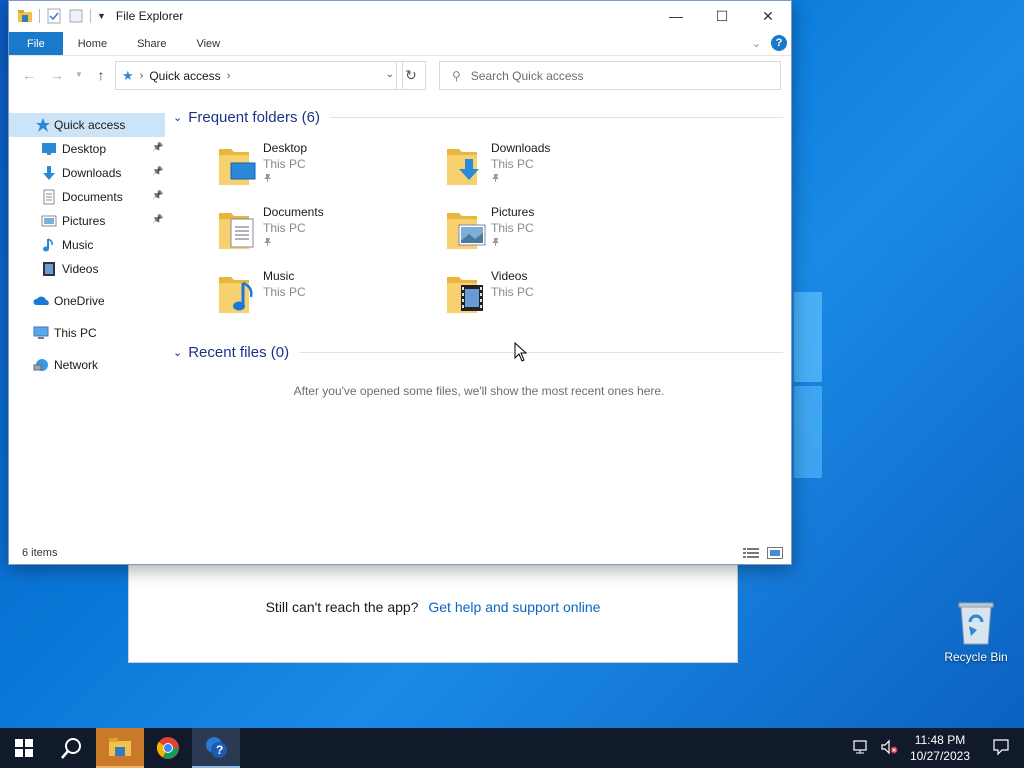 This screenshot has width=1024, height=768. I want to click on forward-arrow-icon: →, so click(57, 76).